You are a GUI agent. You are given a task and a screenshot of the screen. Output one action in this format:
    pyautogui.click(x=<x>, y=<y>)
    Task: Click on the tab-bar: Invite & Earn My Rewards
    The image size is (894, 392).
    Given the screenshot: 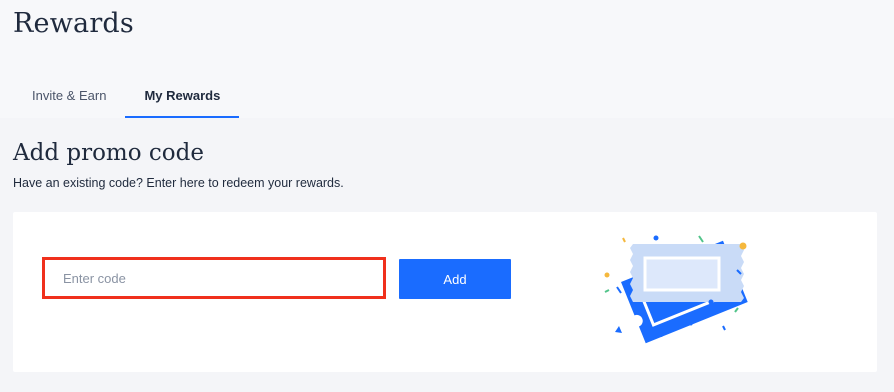 What is the action you would take?
    pyautogui.click(x=126, y=97)
    